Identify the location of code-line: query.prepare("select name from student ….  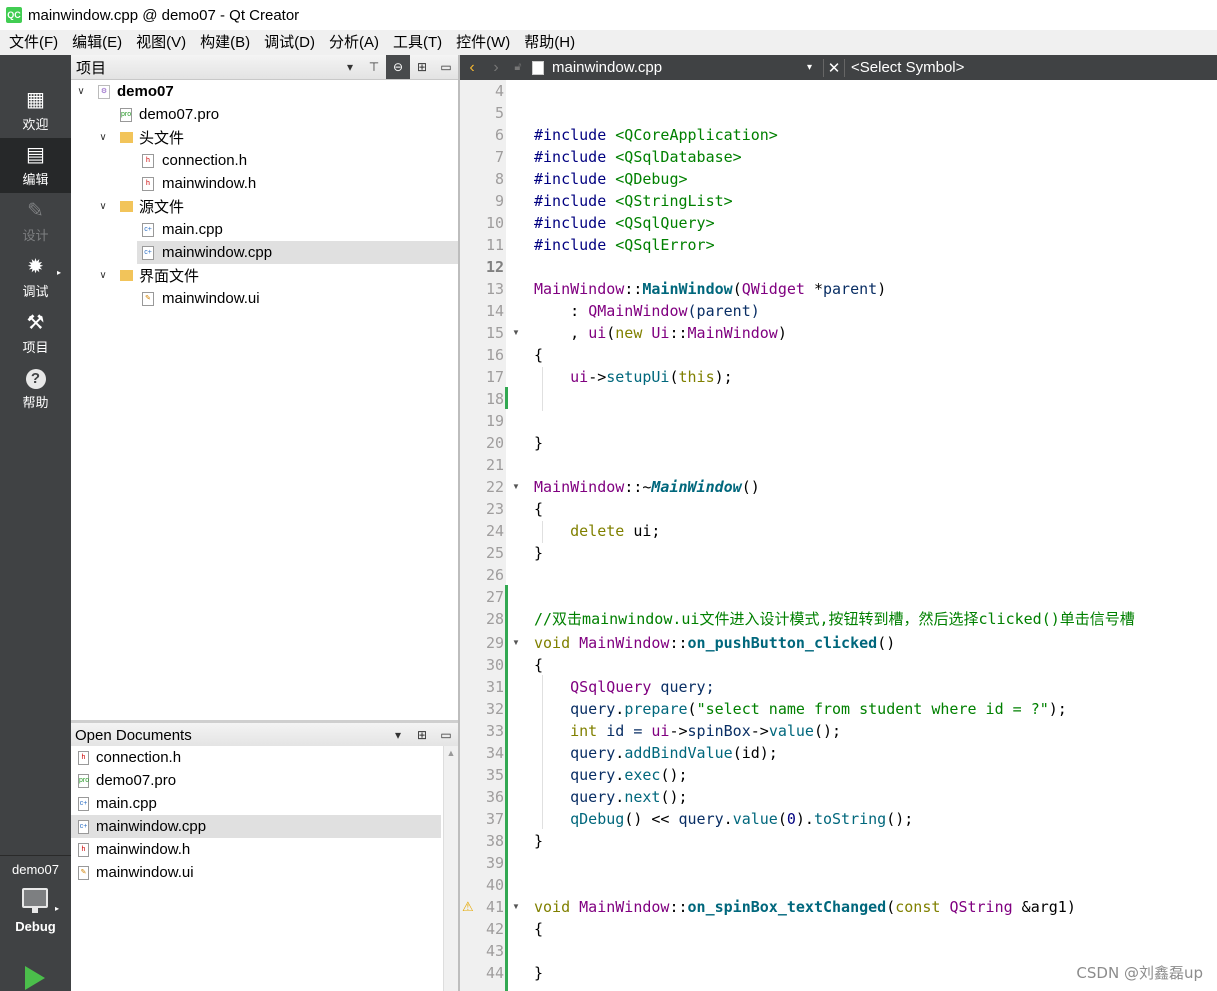
(818, 709).